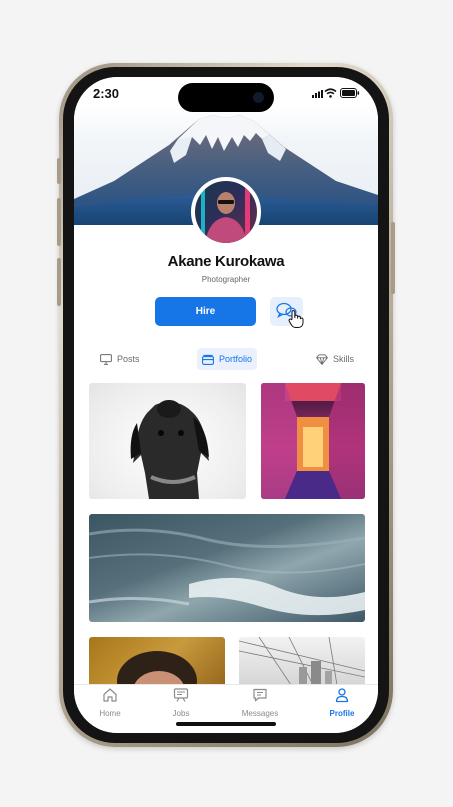 The height and width of the screenshot is (807, 453). I want to click on nav-label: Jobs, so click(181, 713).